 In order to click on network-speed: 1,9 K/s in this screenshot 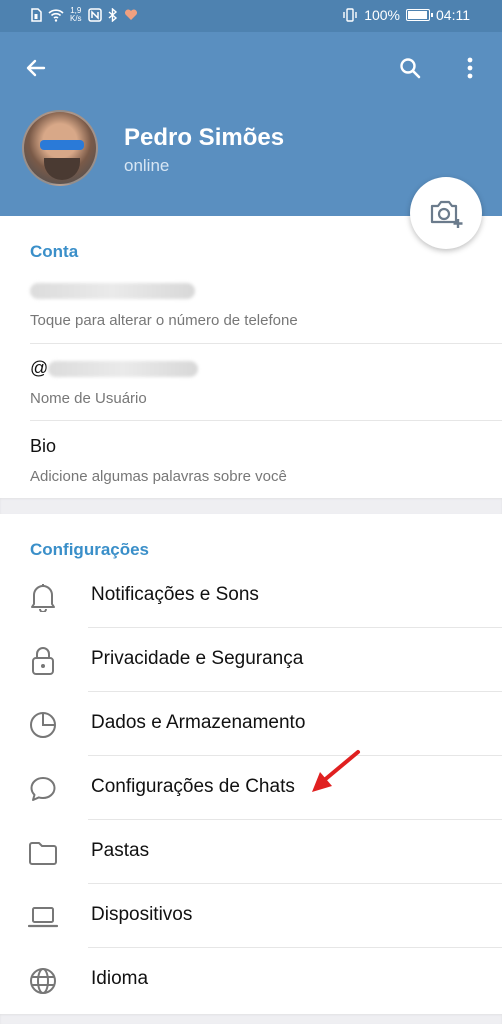, I will do `click(76, 15)`.